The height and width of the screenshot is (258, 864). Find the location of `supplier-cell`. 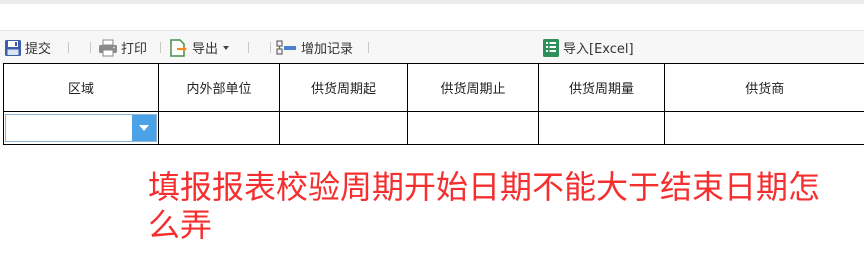

supplier-cell is located at coordinates (764, 128).